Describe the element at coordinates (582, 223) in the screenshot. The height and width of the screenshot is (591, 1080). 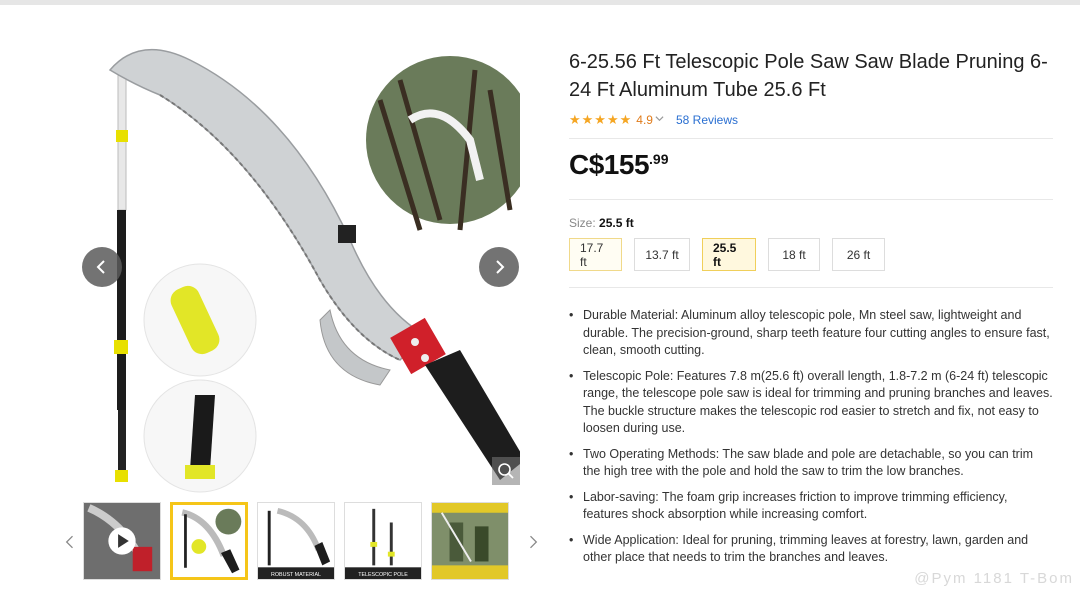
I see `size-label-text: Size:` at that location.